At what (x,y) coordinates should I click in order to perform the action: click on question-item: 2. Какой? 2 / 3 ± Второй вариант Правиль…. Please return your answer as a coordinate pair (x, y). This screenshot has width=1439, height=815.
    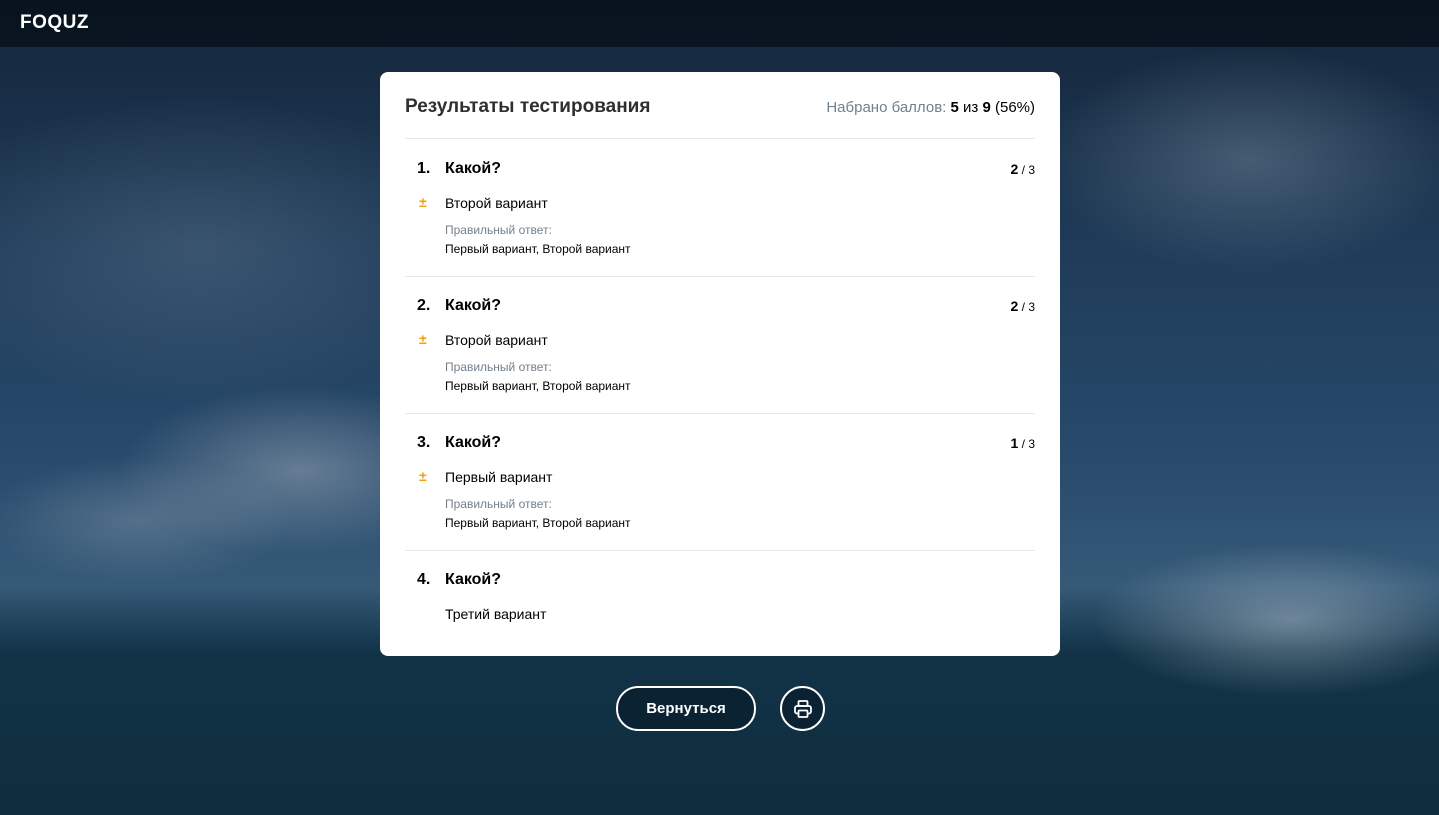
    Looking at the image, I should click on (720, 345).